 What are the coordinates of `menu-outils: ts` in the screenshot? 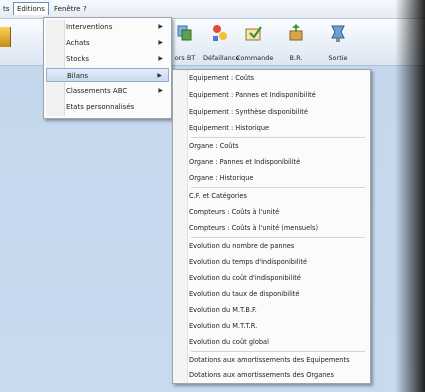 It's located at (6, 9).